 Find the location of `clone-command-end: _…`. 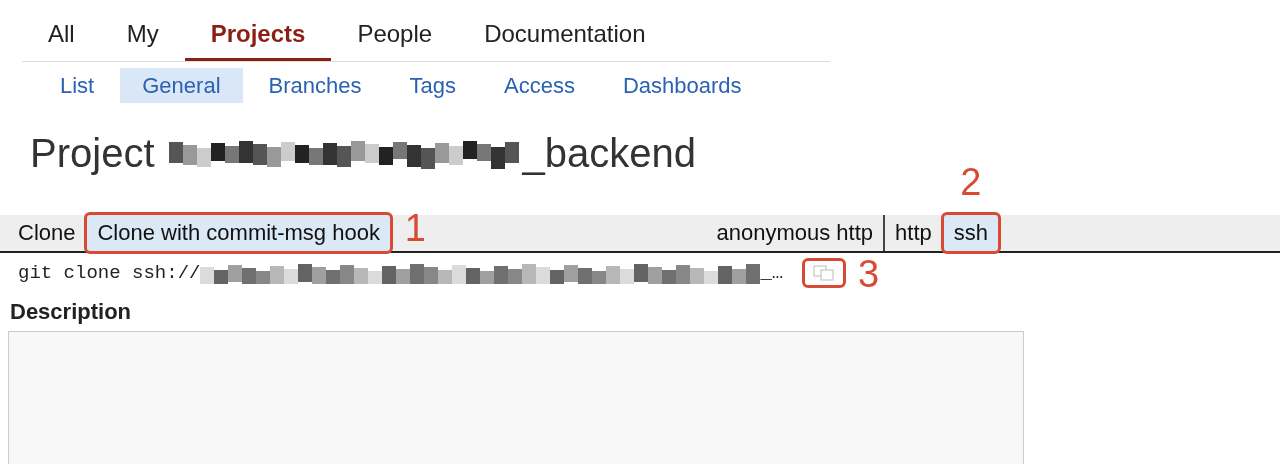

clone-command-end: _… is located at coordinates (772, 273).